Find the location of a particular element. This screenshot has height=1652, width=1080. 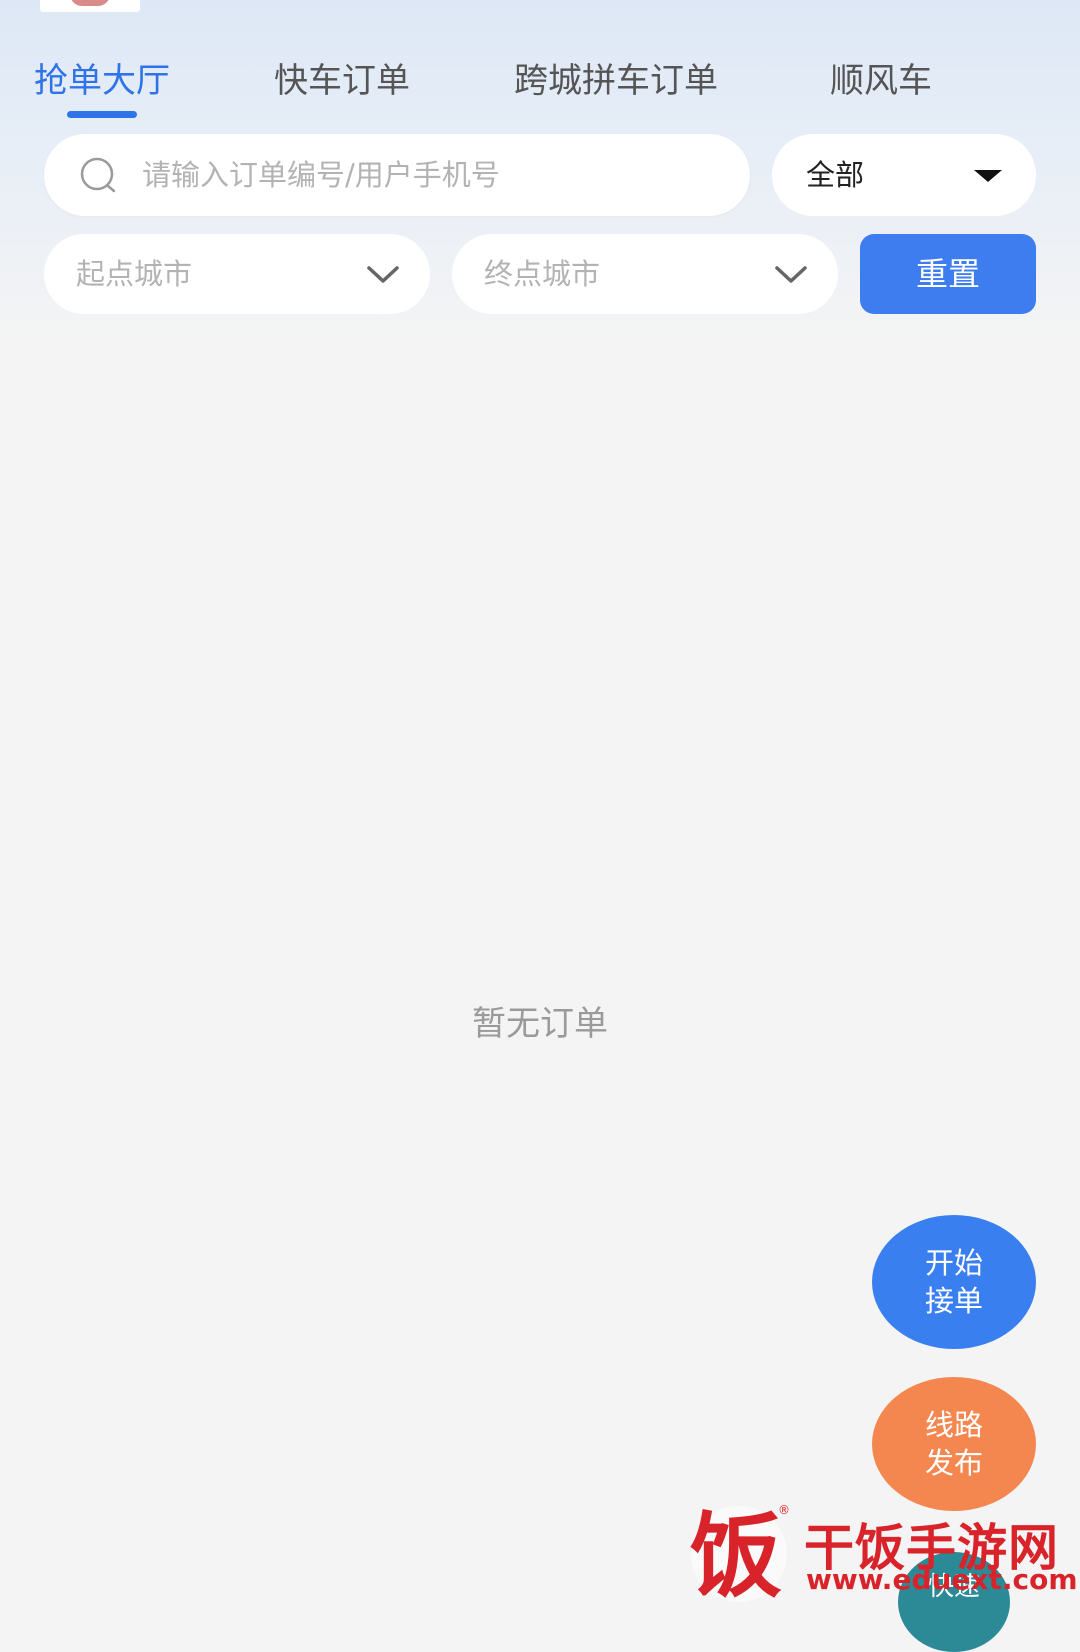

tab-label: 抢单大厅 is located at coordinates (102, 81).